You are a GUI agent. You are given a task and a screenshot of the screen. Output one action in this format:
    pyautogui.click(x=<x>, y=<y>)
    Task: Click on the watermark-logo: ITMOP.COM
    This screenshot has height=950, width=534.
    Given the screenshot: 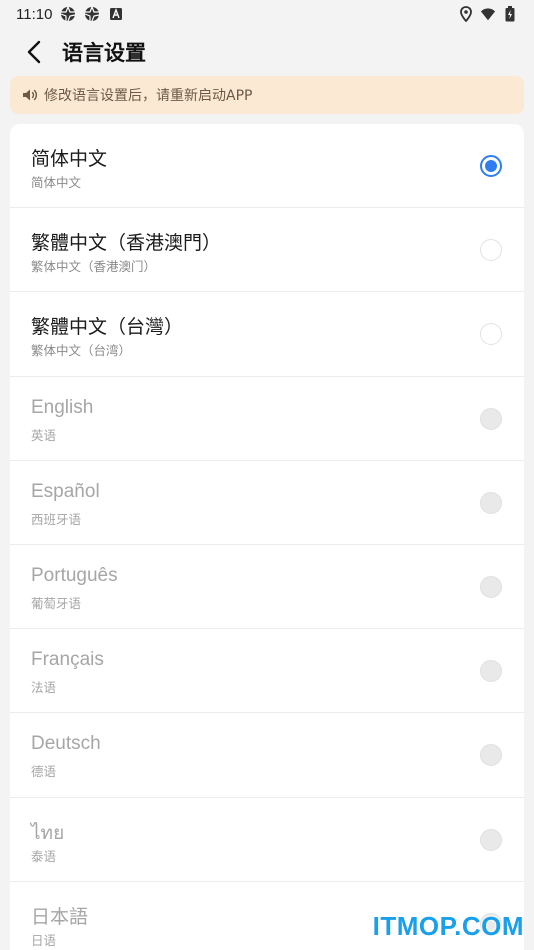 What is the action you would take?
    pyautogui.click(x=448, y=926)
    